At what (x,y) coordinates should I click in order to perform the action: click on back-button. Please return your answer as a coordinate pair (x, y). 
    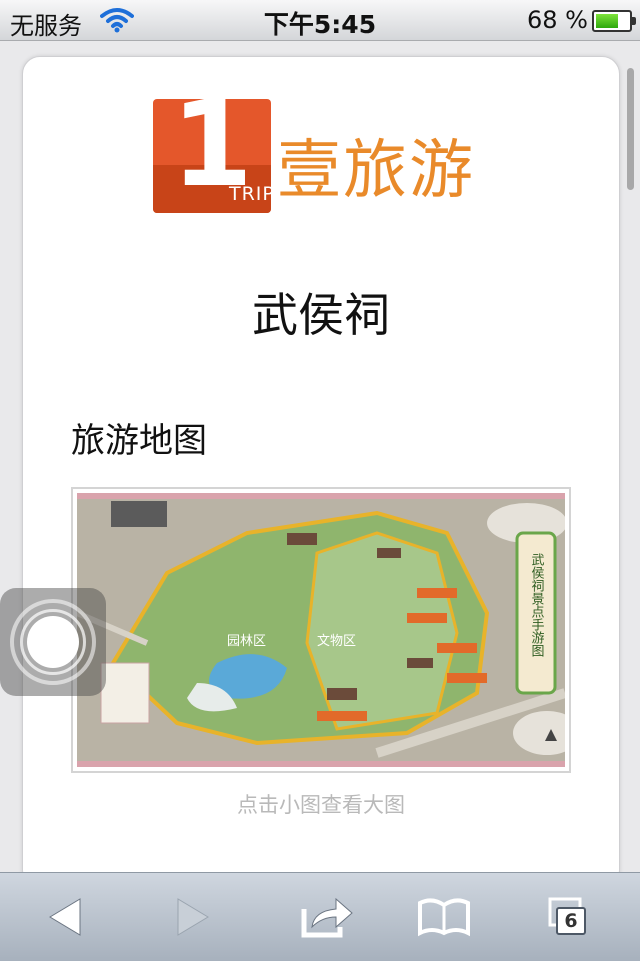
    Looking at the image, I should click on (72, 917).